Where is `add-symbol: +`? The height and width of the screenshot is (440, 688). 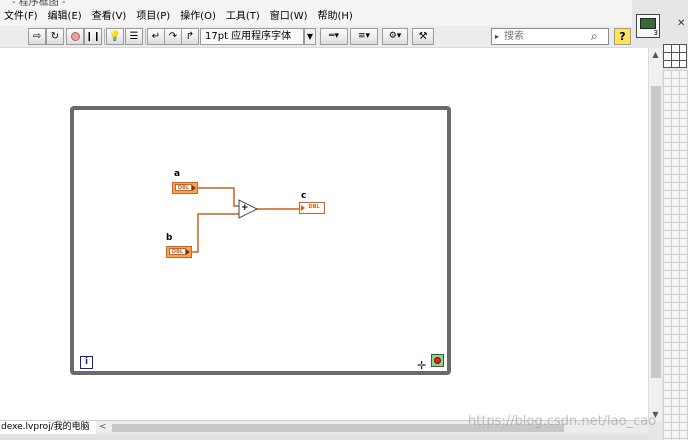
add-symbol: + is located at coordinates (245, 208).